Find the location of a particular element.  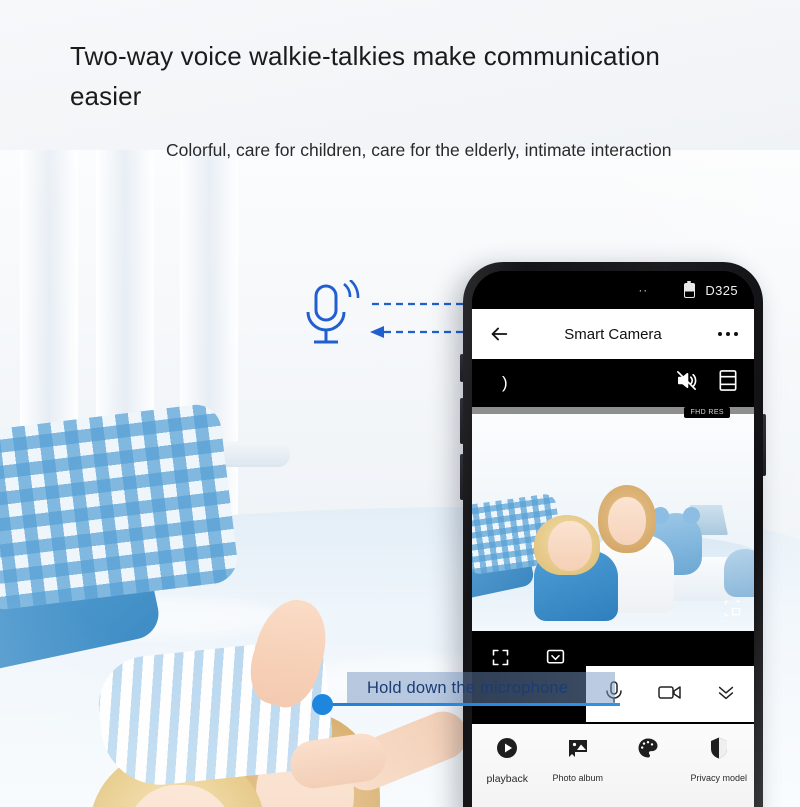

sub-toolbar-actions is located at coordinates (706, 383).